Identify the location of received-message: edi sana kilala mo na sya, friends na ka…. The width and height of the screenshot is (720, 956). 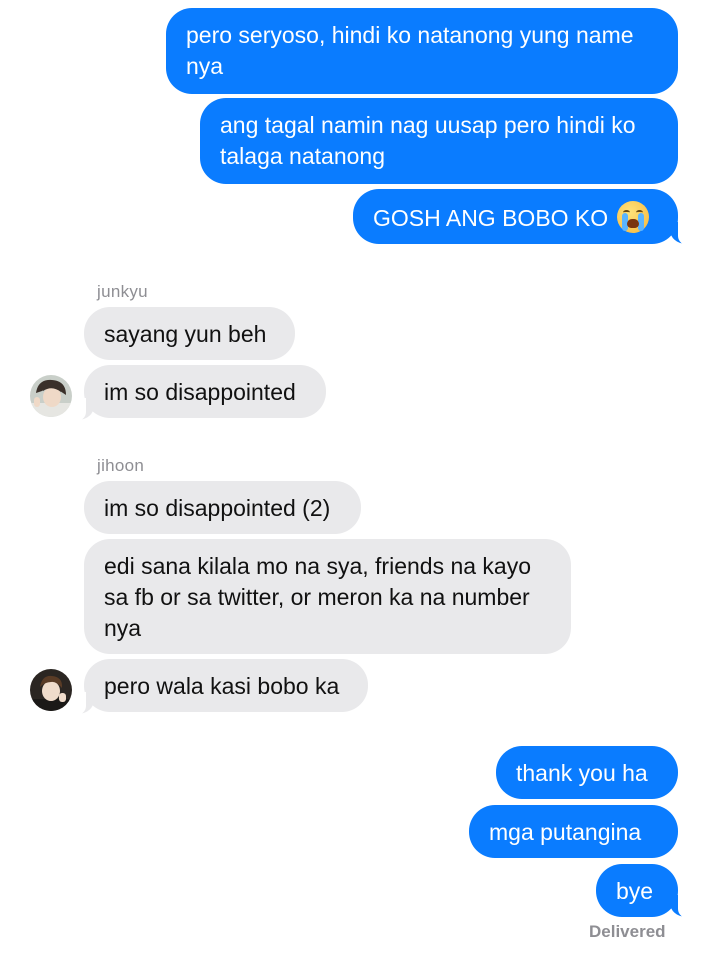
(327, 596).